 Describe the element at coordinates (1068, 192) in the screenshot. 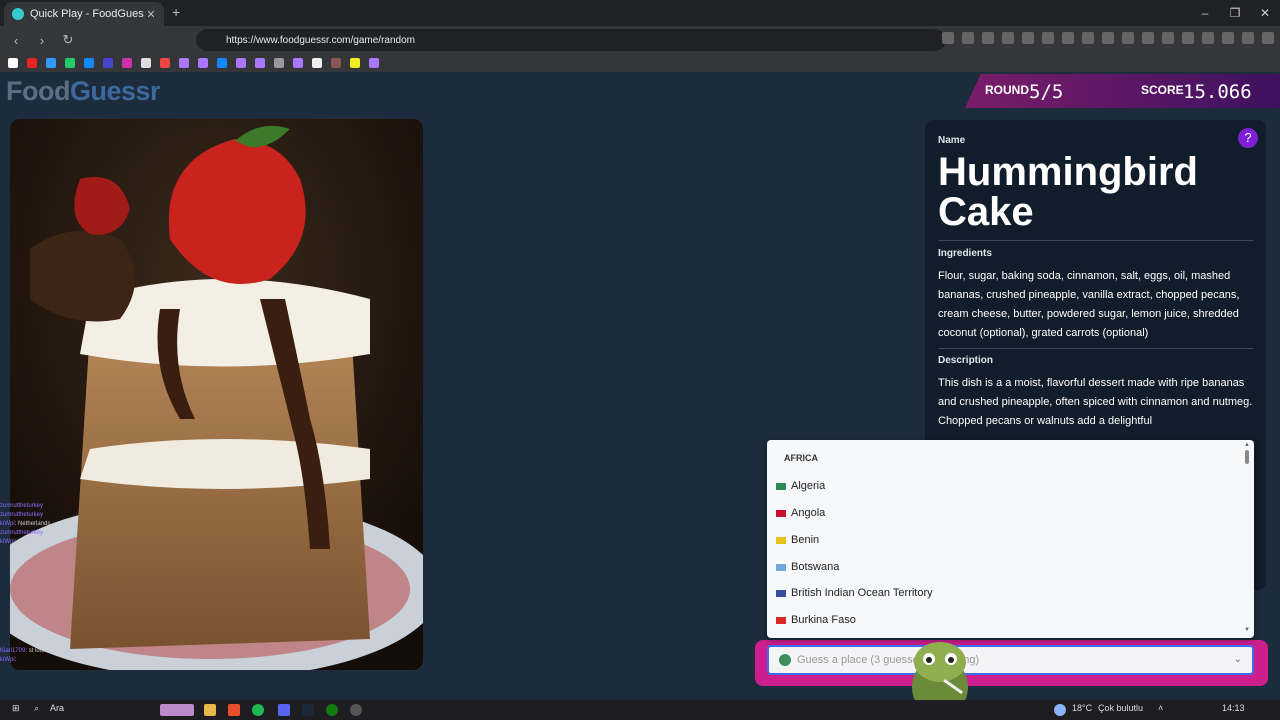

I see `dish-name: Hummingbird Cake` at that location.